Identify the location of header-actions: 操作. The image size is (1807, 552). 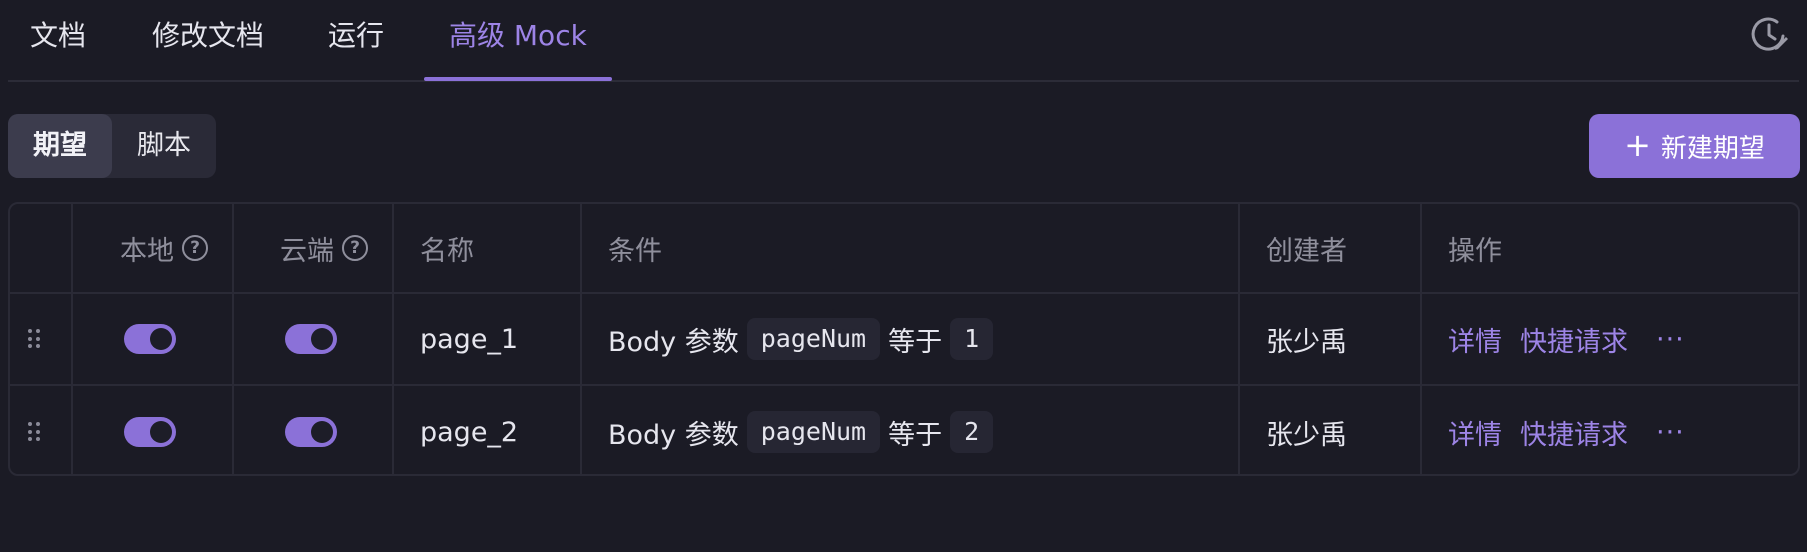
(1475, 251).